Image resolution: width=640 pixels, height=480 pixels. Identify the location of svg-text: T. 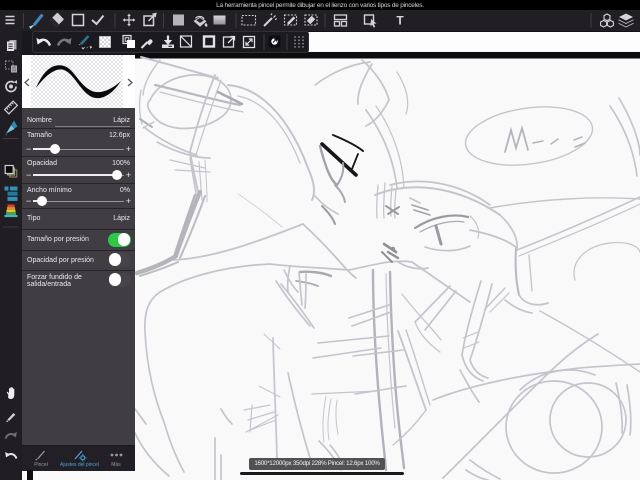
(400, 21).